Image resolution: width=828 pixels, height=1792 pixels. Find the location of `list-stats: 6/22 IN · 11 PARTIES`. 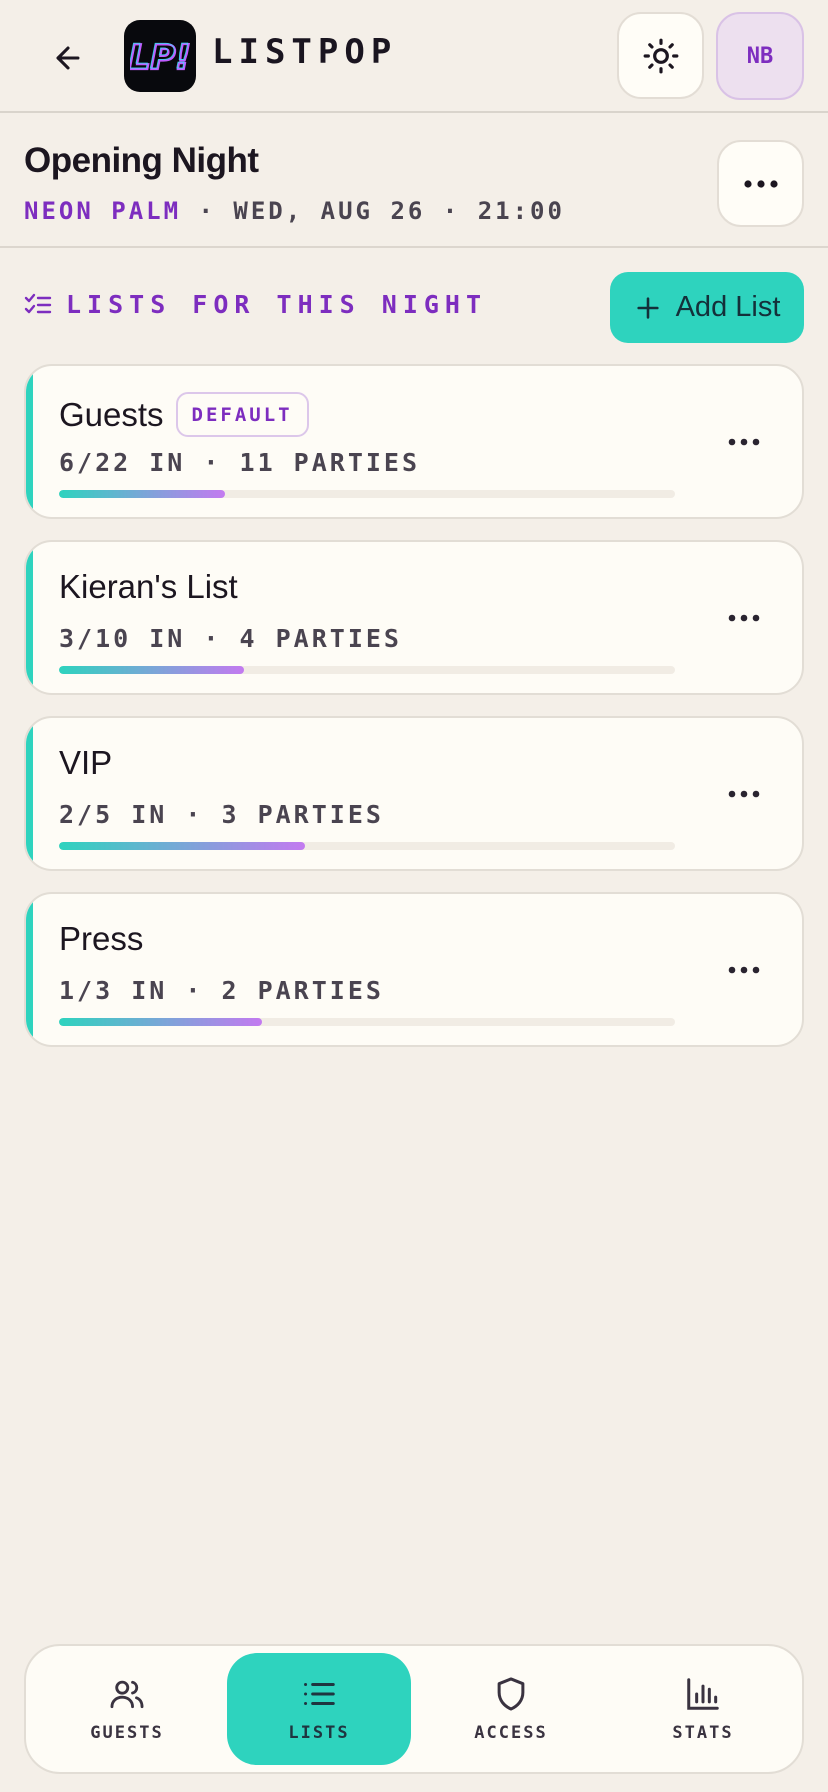

list-stats: 6/22 IN · 11 PARTIES is located at coordinates (240, 462).